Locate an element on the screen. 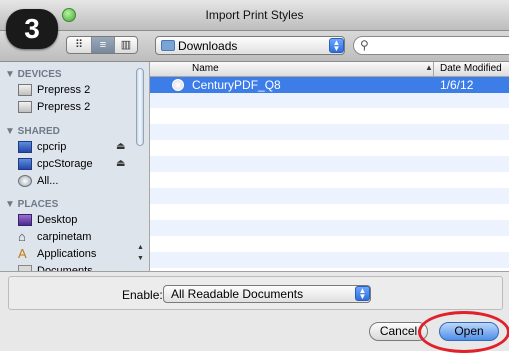 This screenshot has width=509, height=353. desktop-icon is located at coordinates (25, 220).